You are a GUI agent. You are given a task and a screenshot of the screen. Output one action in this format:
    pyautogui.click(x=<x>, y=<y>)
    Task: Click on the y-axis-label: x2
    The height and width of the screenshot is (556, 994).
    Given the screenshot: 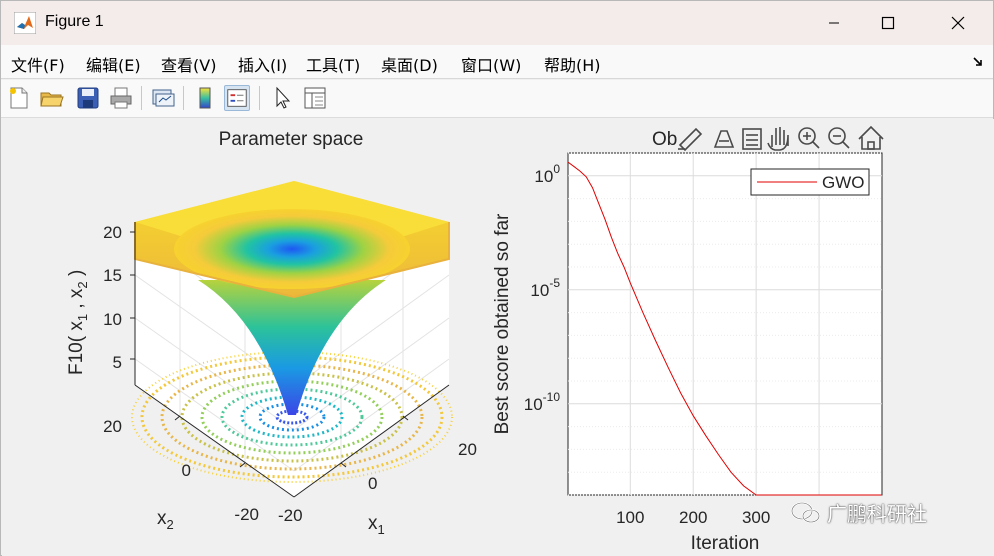 What is the action you would take?
    pyautogui.click(x=165, y=520)
    